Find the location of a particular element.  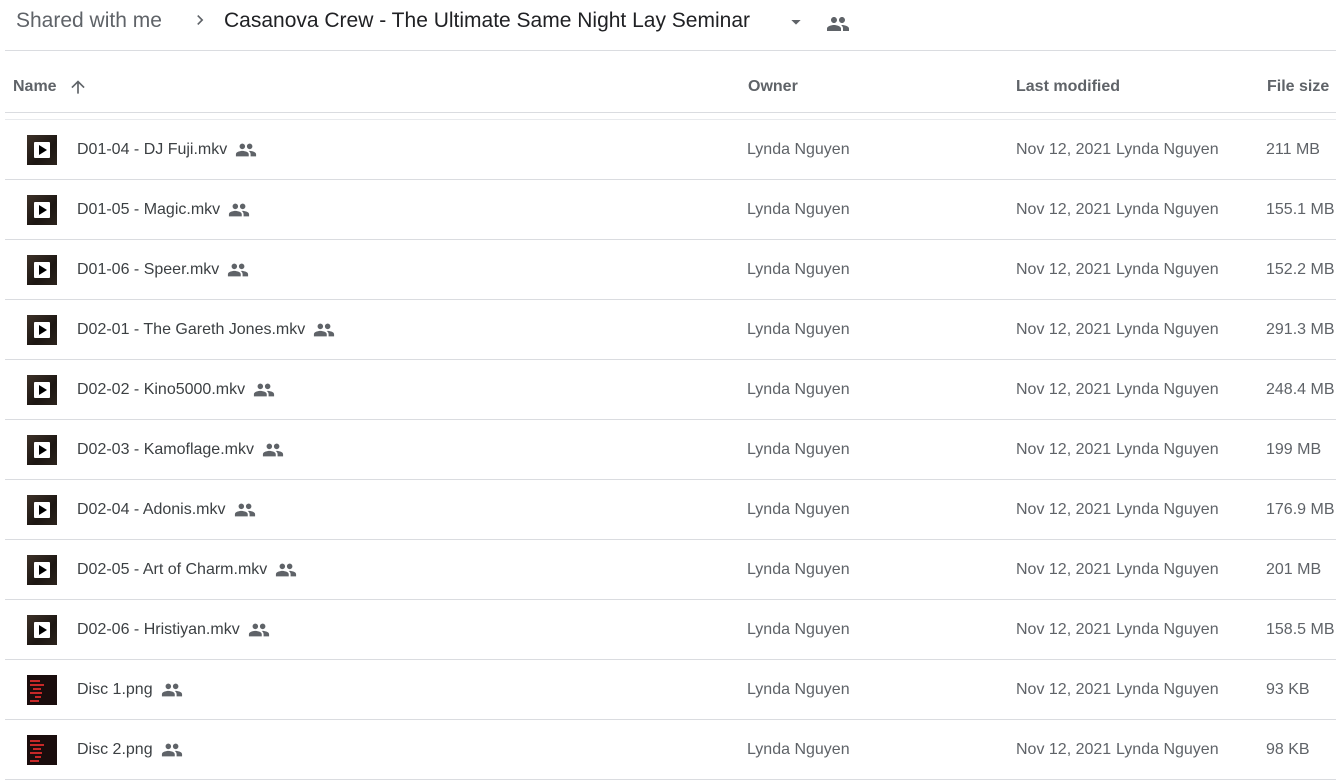

file-size: 98 KB is located at coordinates (1288, 749).